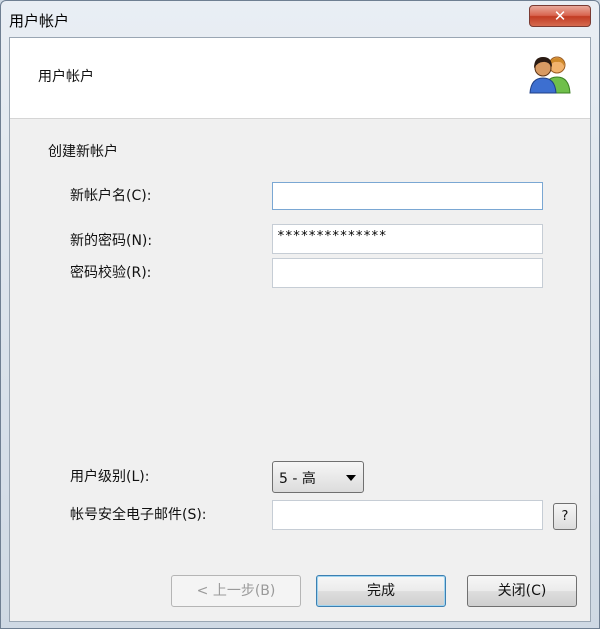  What do you see at coordinates (300, 78) in the screenshot?
I see `header-panel: 用户帐户` at bounding box center [300, 78].